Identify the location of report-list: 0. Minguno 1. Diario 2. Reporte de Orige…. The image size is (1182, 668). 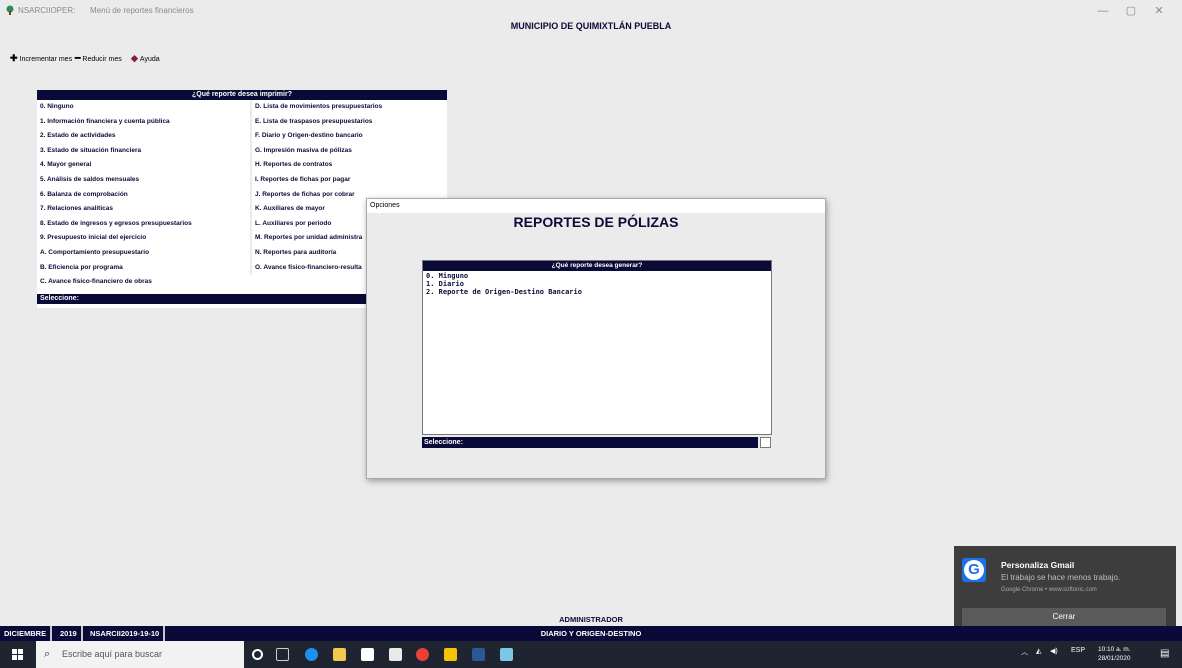
(597, 284).